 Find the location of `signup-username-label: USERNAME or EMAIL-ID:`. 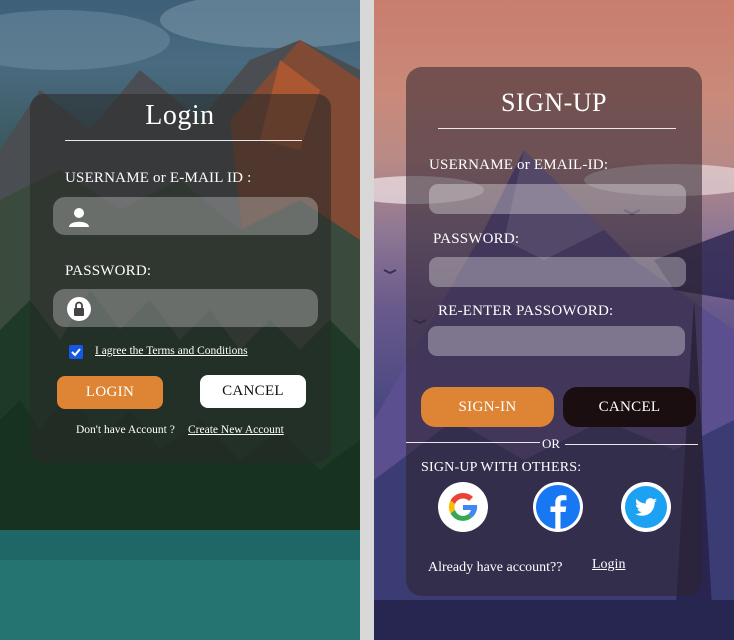

signup-username-label: USERNAME or EMAIL-ID: is located at coordinates (519, 165).